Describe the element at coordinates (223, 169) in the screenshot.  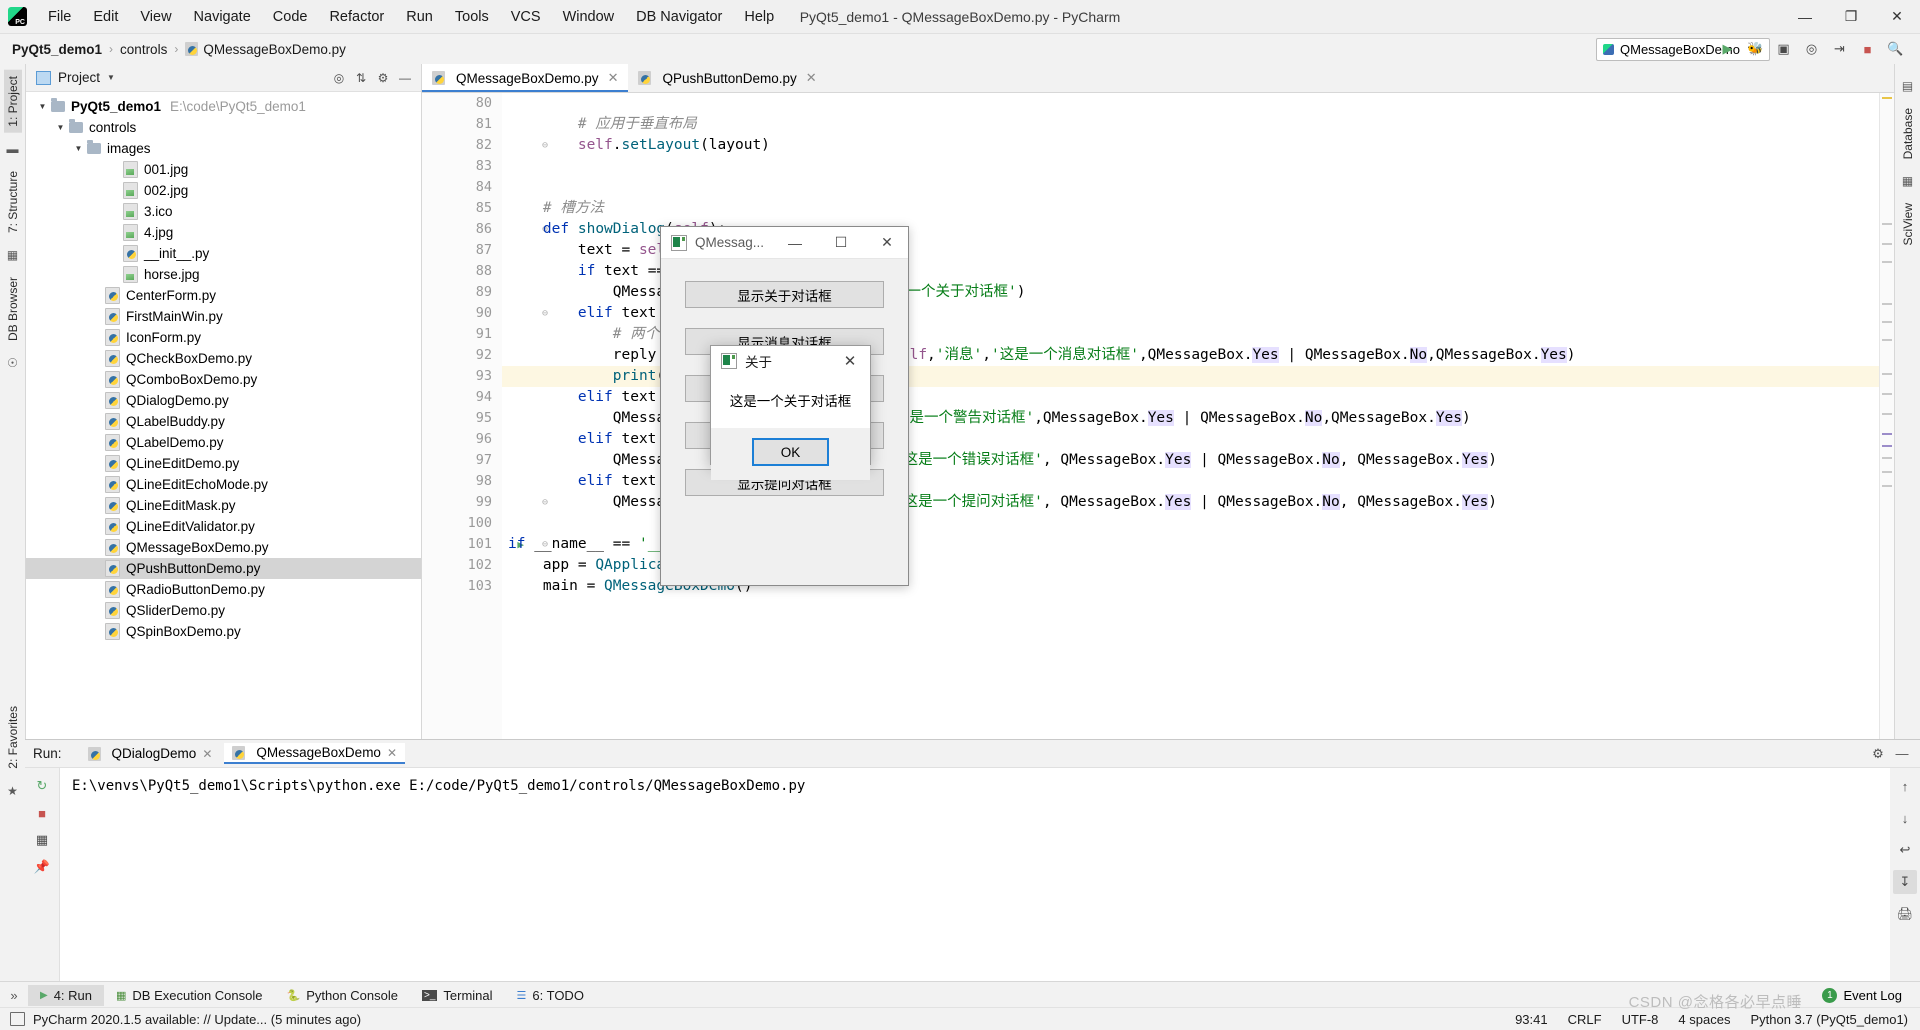
I see `tree-item: 001.jpg` at that location.